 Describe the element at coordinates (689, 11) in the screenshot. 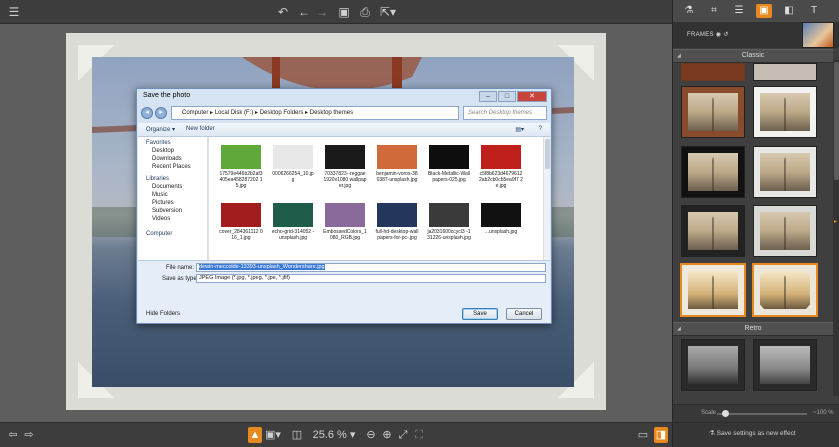

I see `flask-icon: ⚗` at that location.